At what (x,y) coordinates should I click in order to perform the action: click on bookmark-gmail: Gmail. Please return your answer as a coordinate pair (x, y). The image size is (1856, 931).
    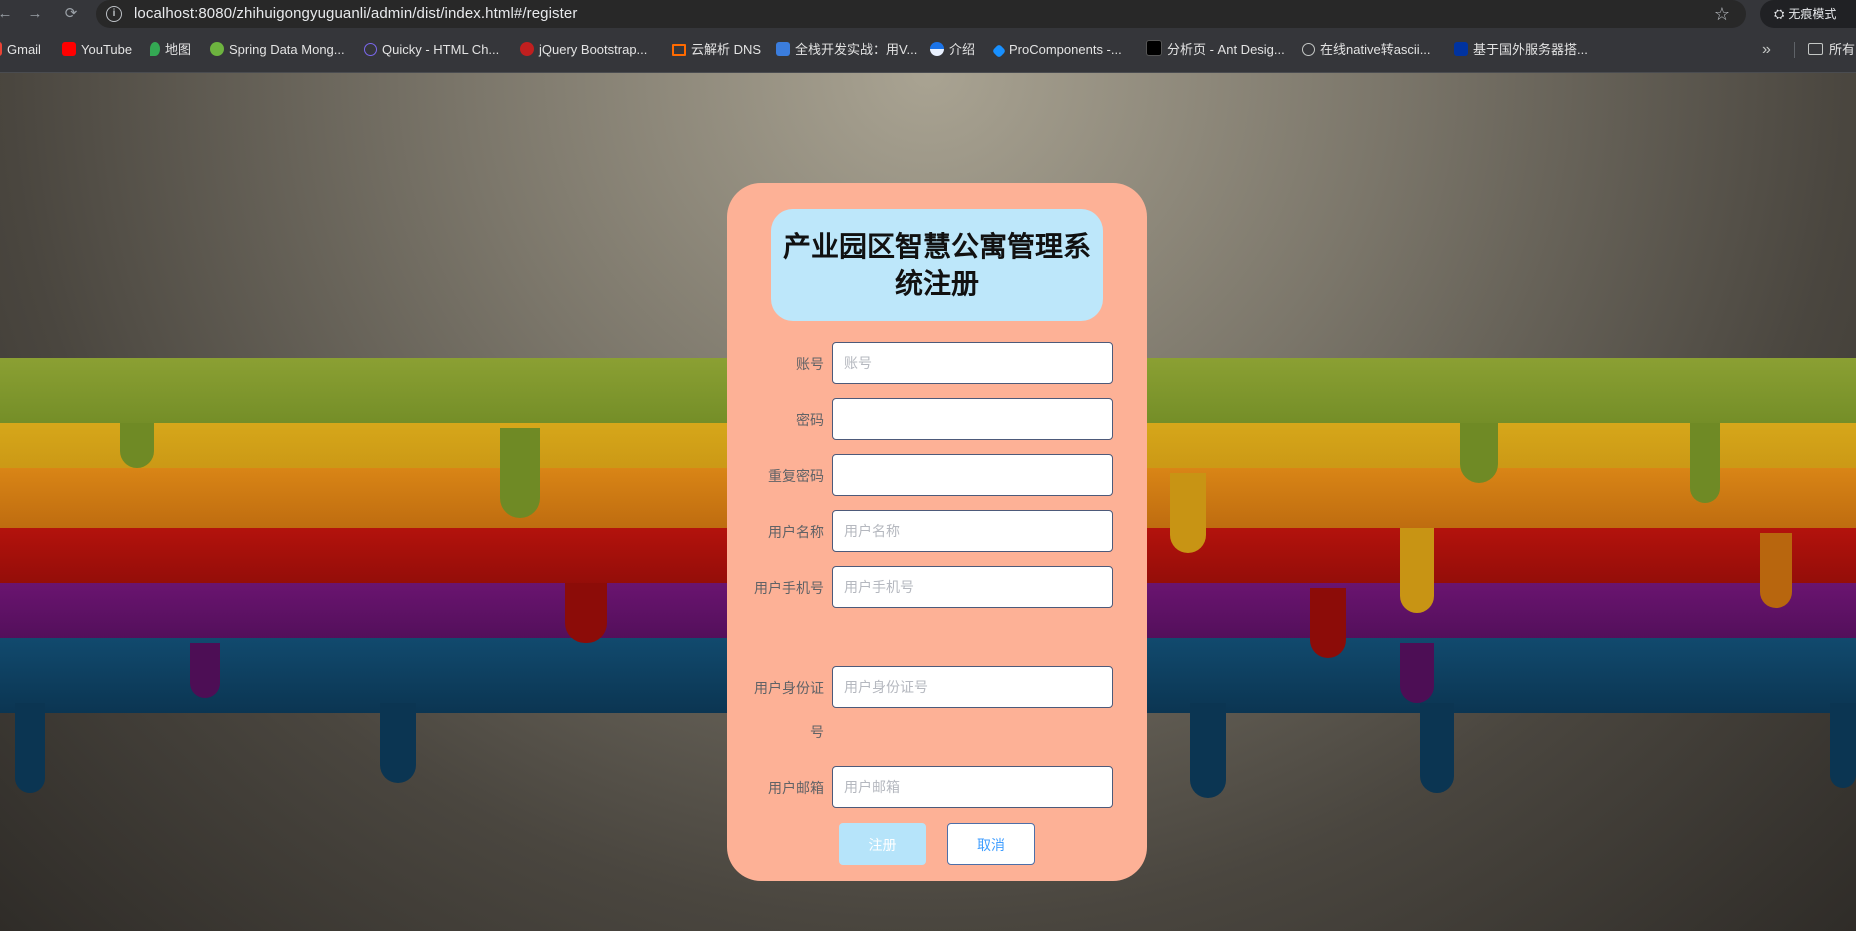
    Looking at the image, I should click on (20, 50).